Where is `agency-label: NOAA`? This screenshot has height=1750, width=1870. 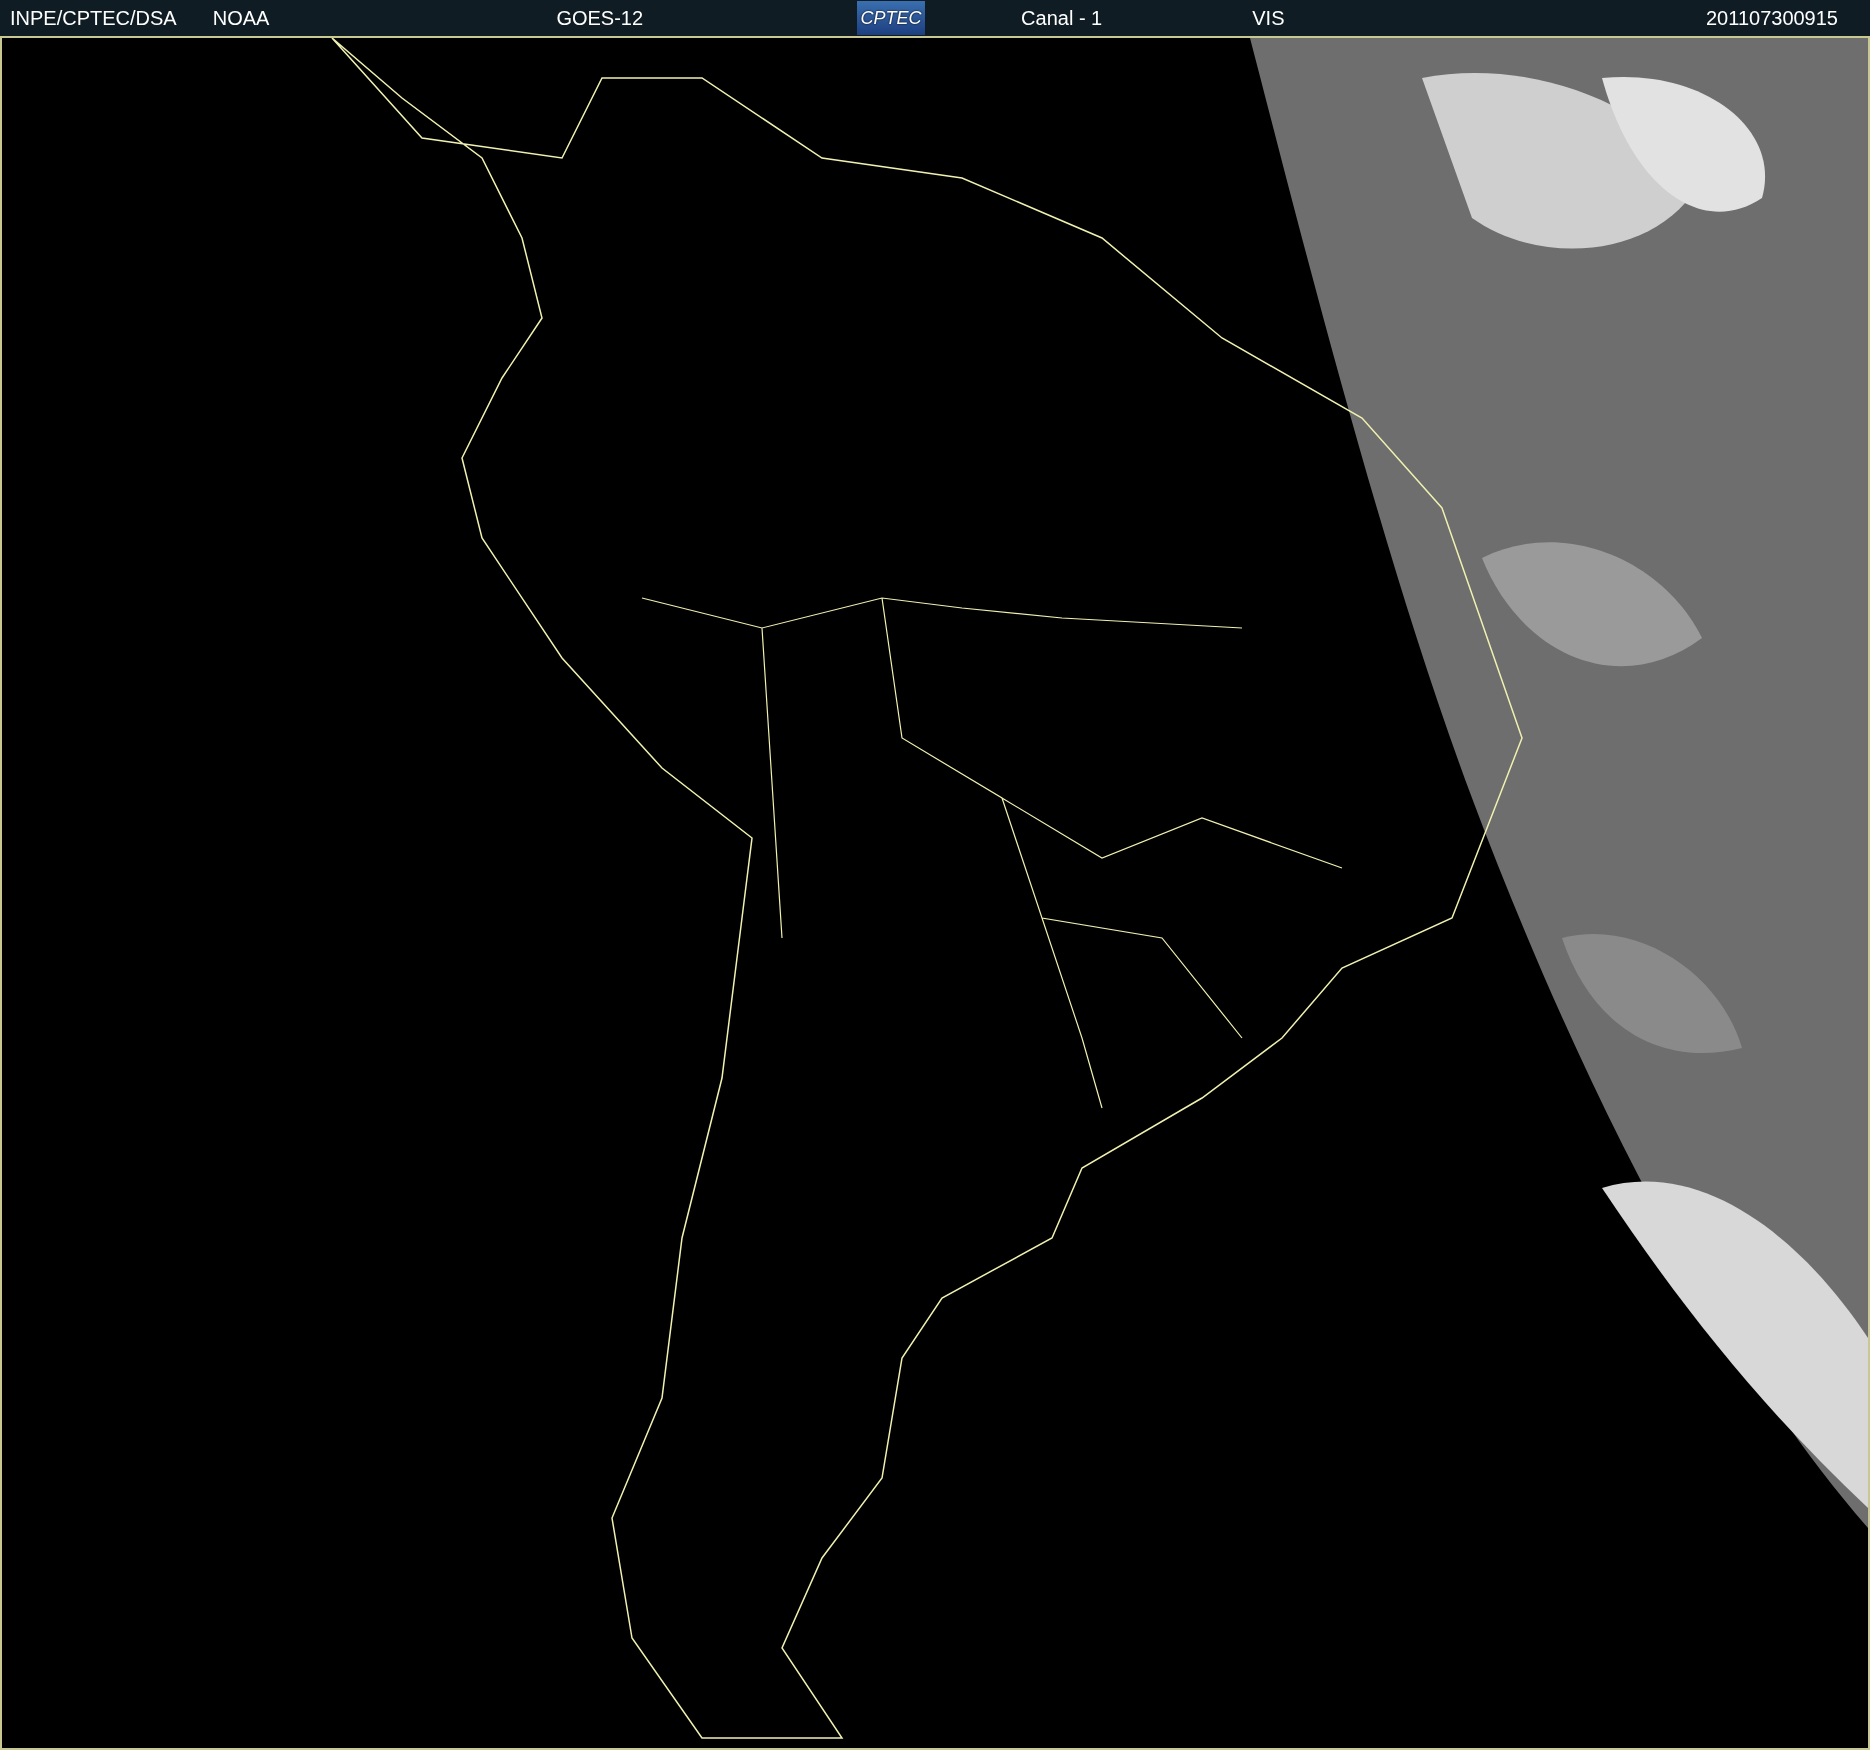
agency-label: NOAA is located at coordinates (241, 18).